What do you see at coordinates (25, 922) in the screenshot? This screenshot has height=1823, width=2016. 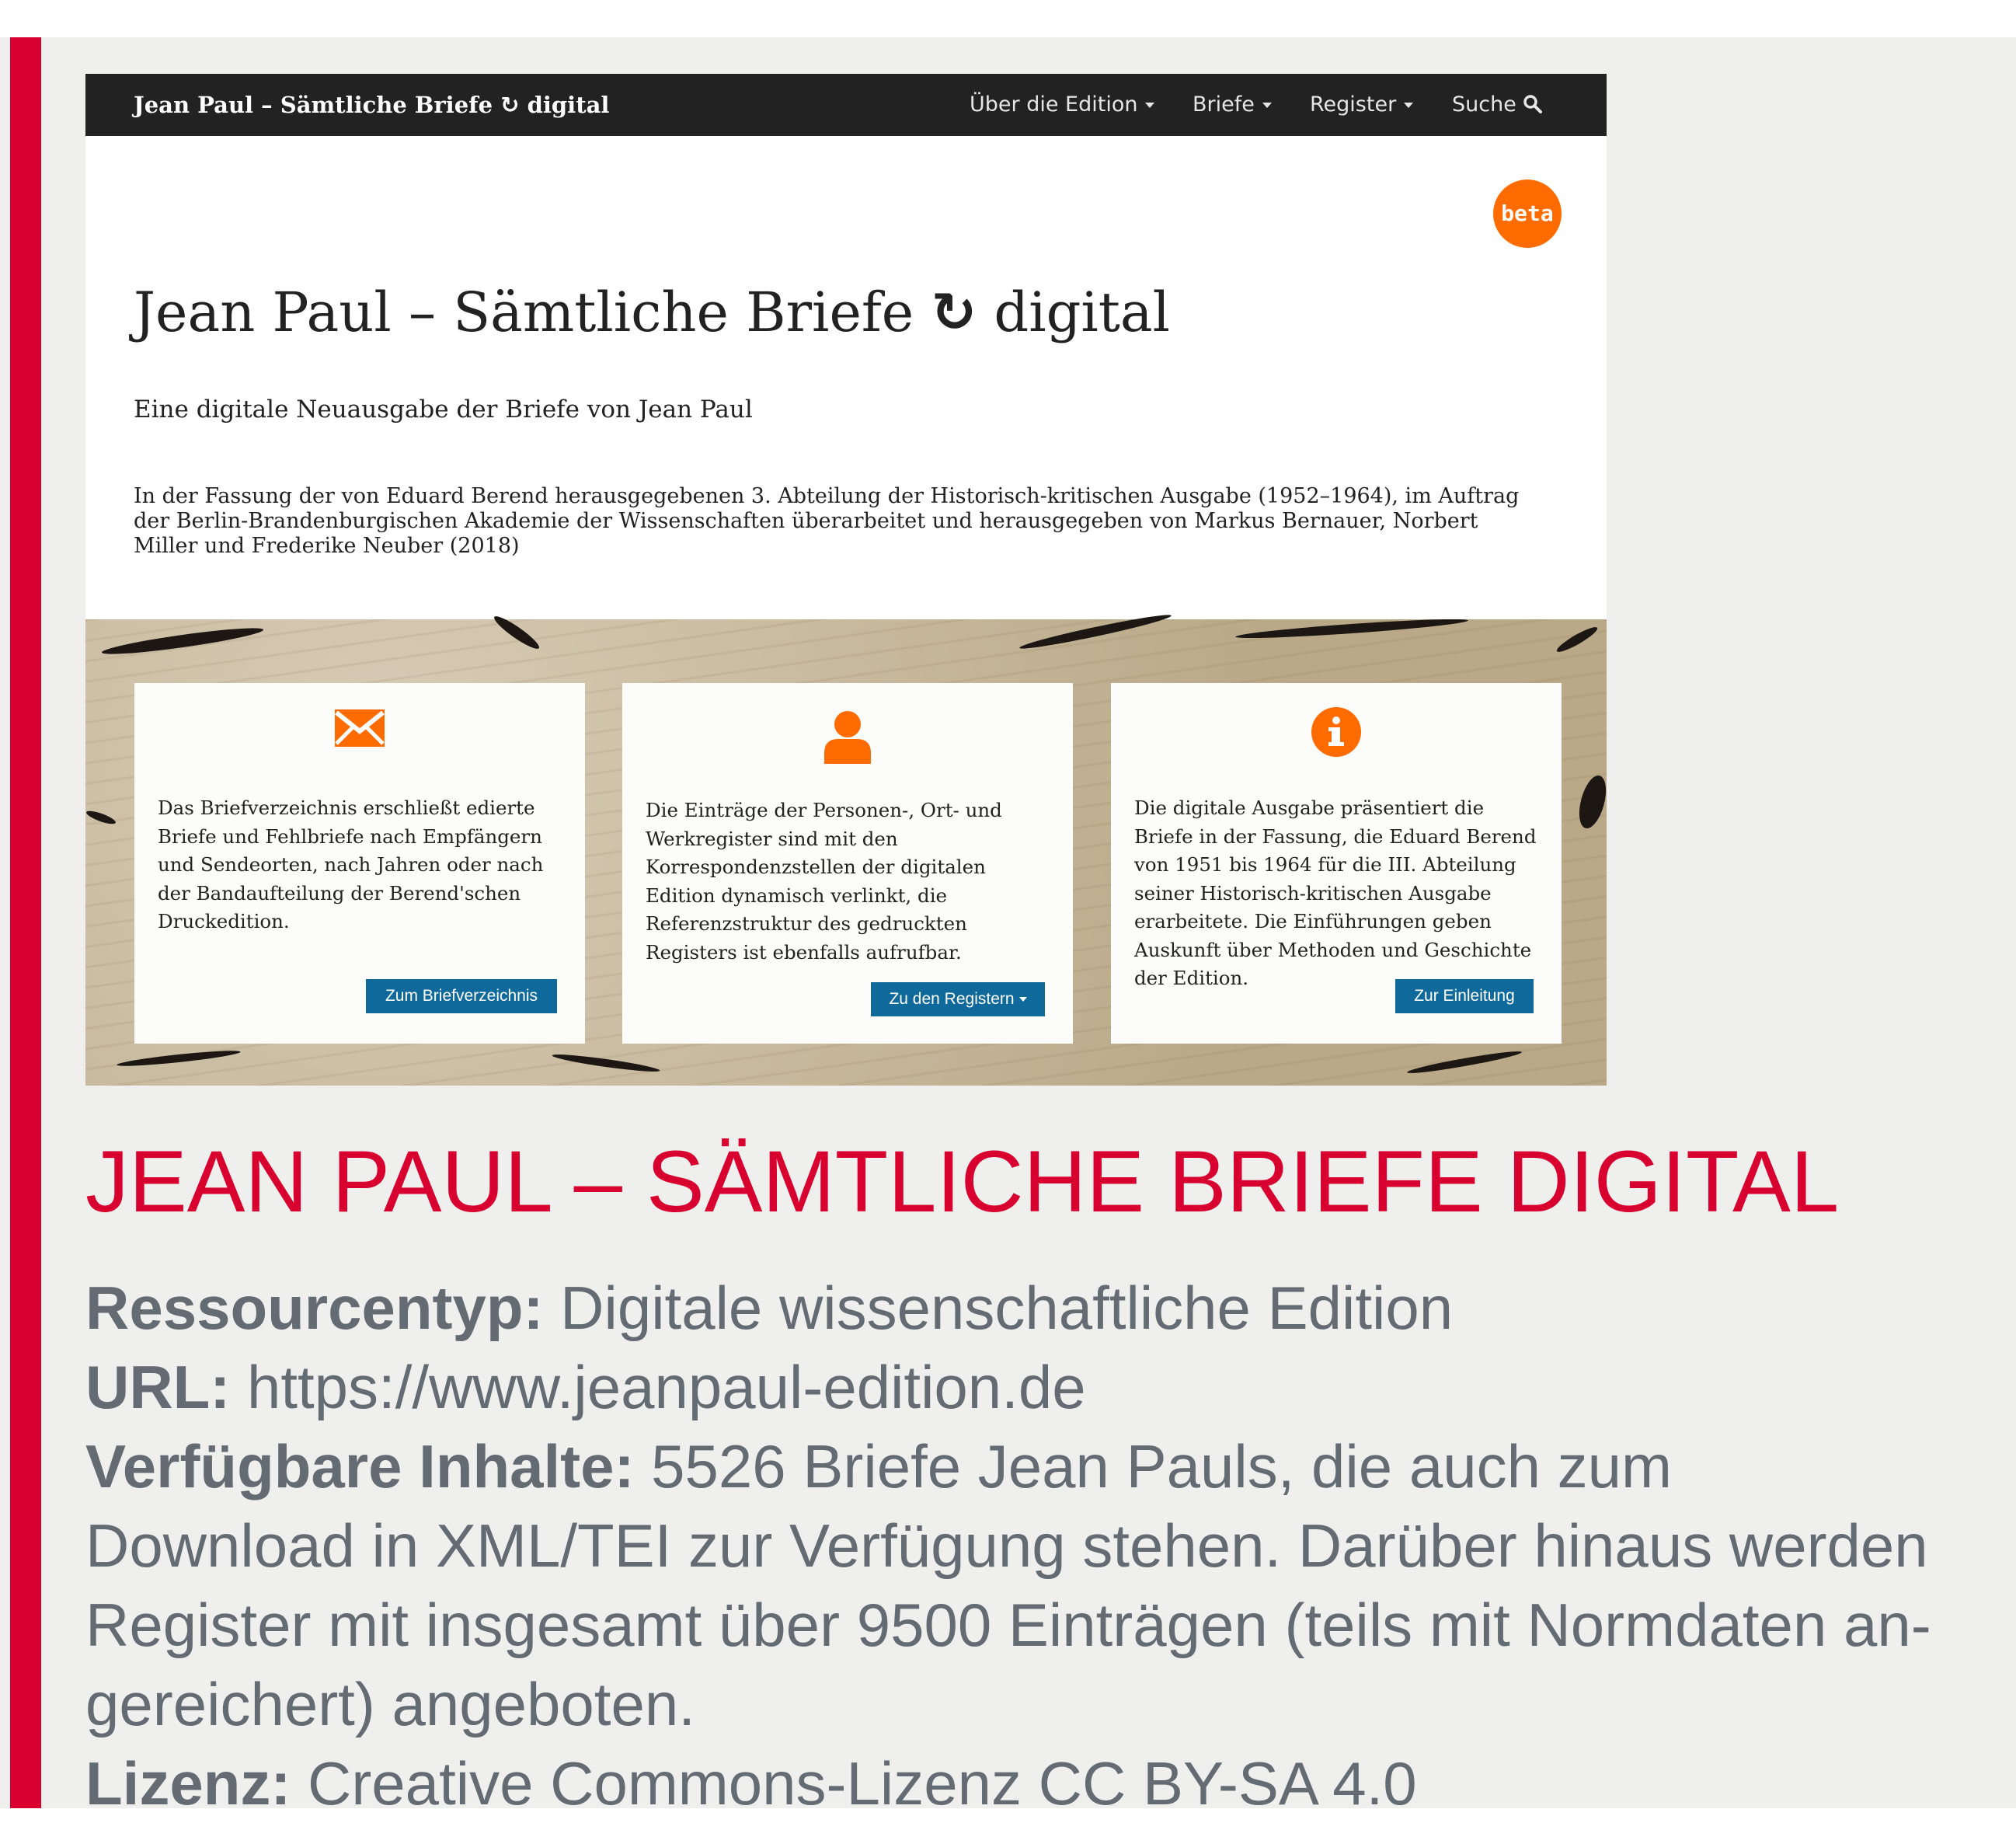 I see `accent-bar` at bounding box center [25, 922].